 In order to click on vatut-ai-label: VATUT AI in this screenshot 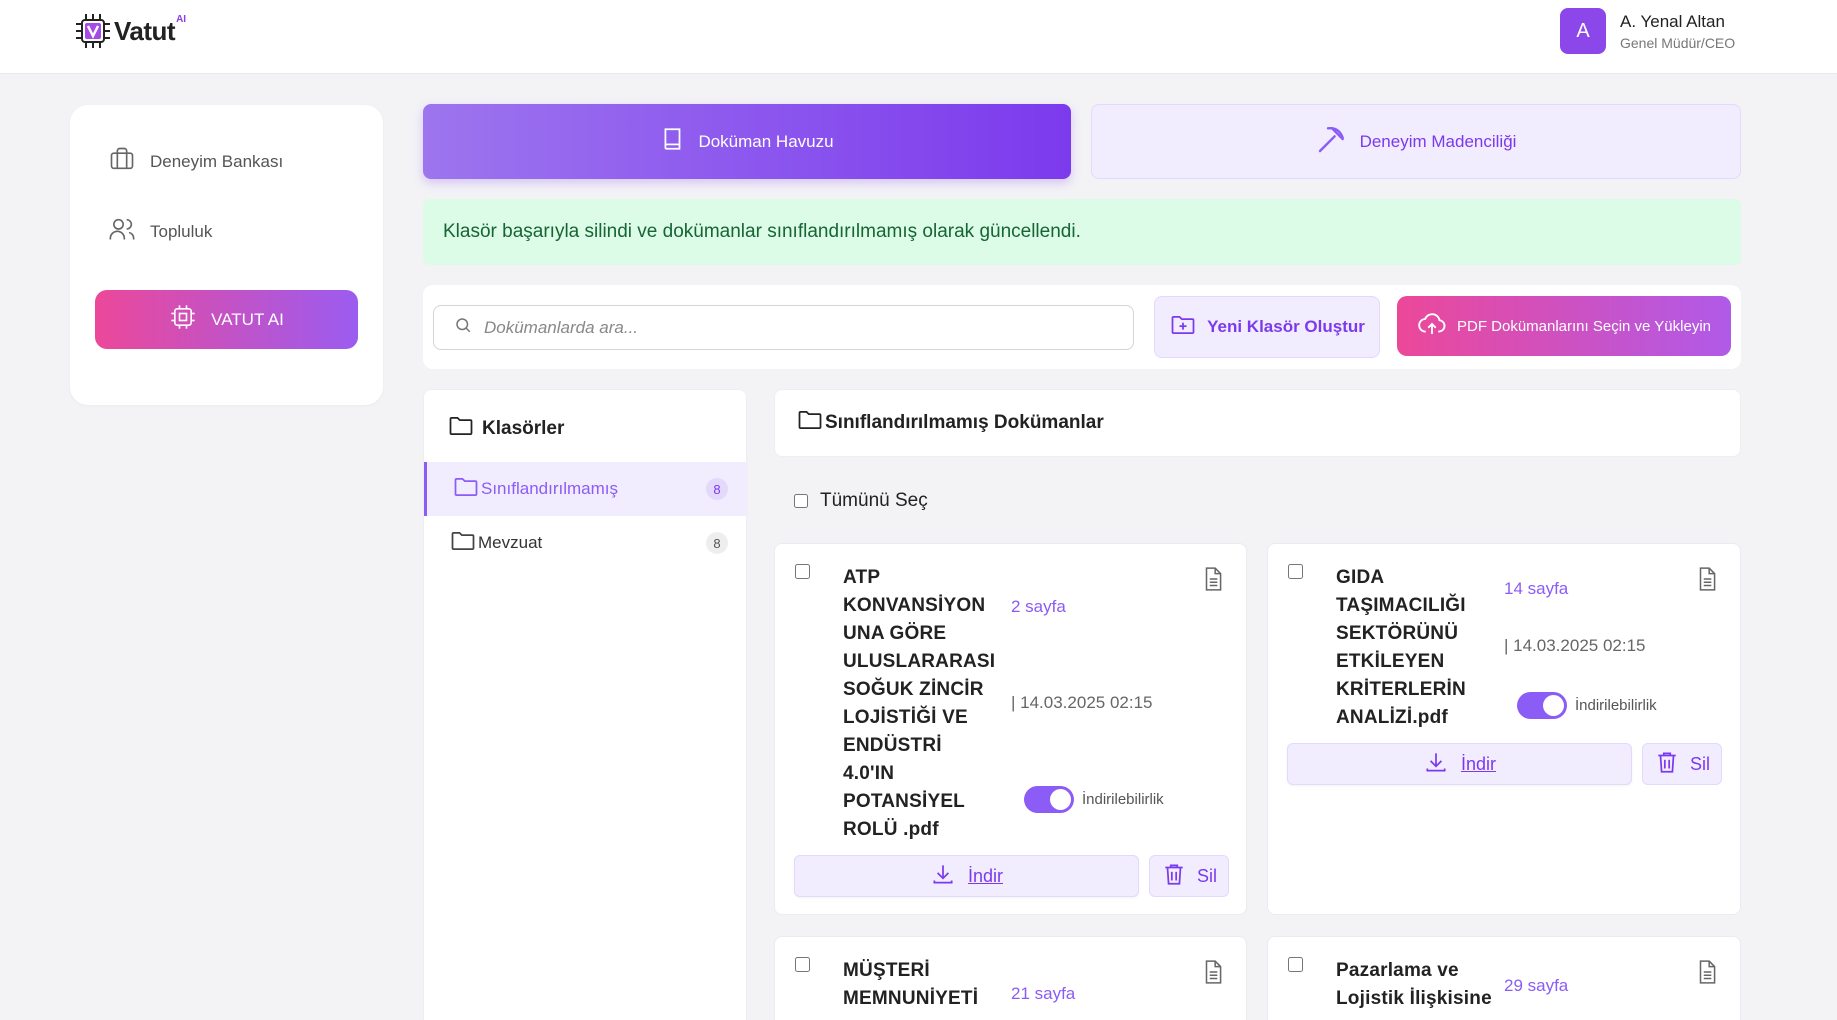, I will do `click(247, 319)`.